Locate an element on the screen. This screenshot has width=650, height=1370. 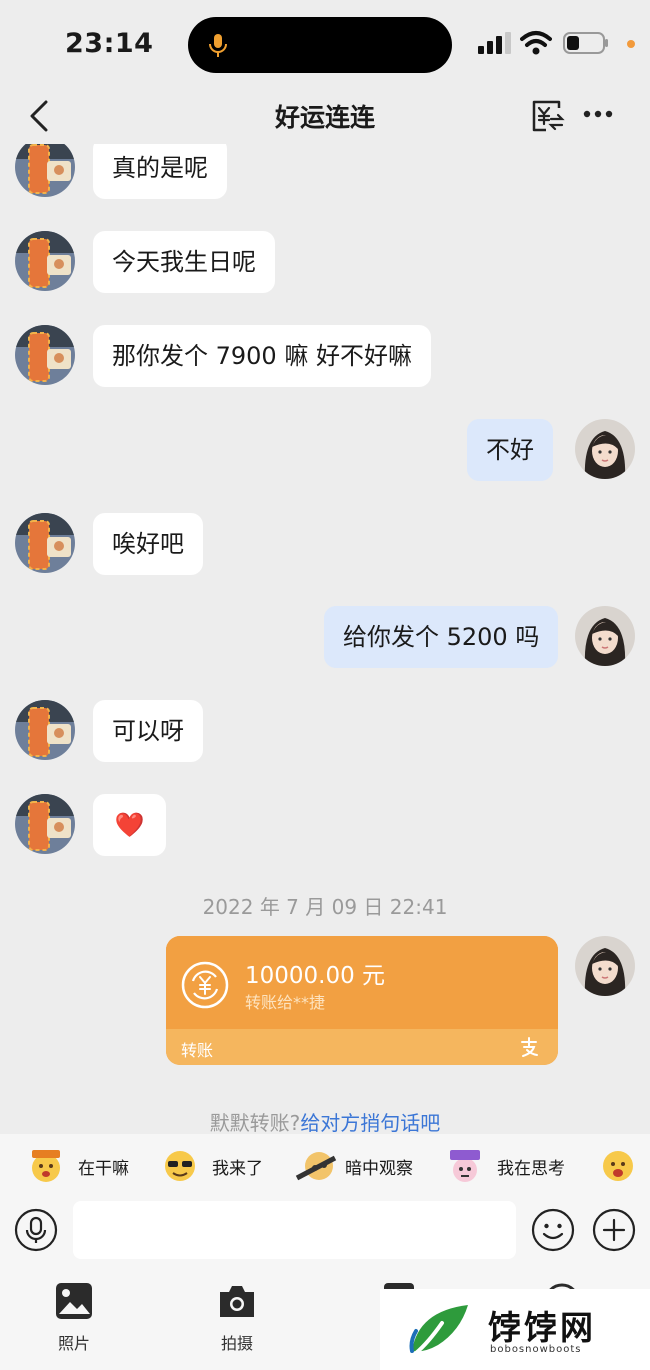
message-bubble: 今天我生日呢 is located at coordinates (184, 262).